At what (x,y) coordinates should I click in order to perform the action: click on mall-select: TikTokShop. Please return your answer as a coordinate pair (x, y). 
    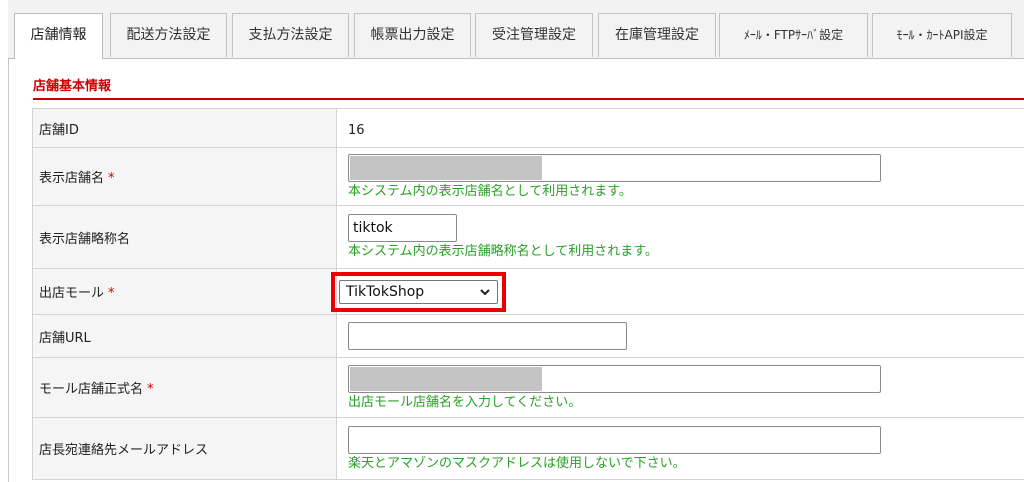
    Looking at the image, I should click on (418, 291).